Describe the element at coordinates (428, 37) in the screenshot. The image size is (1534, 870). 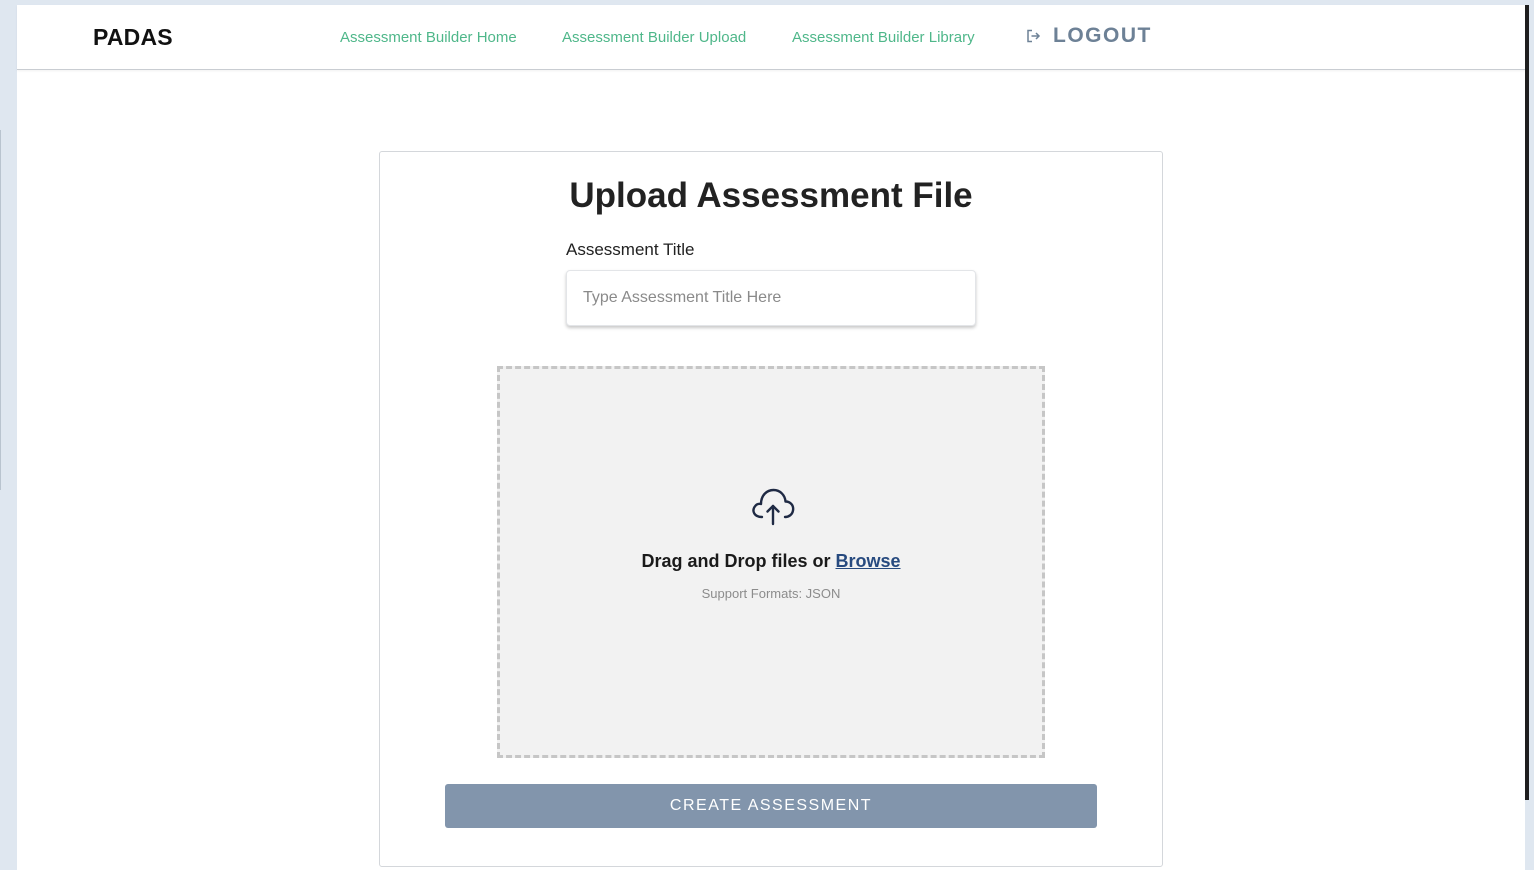
I see `nav-link-home: Assessment Builder Home` at that location.